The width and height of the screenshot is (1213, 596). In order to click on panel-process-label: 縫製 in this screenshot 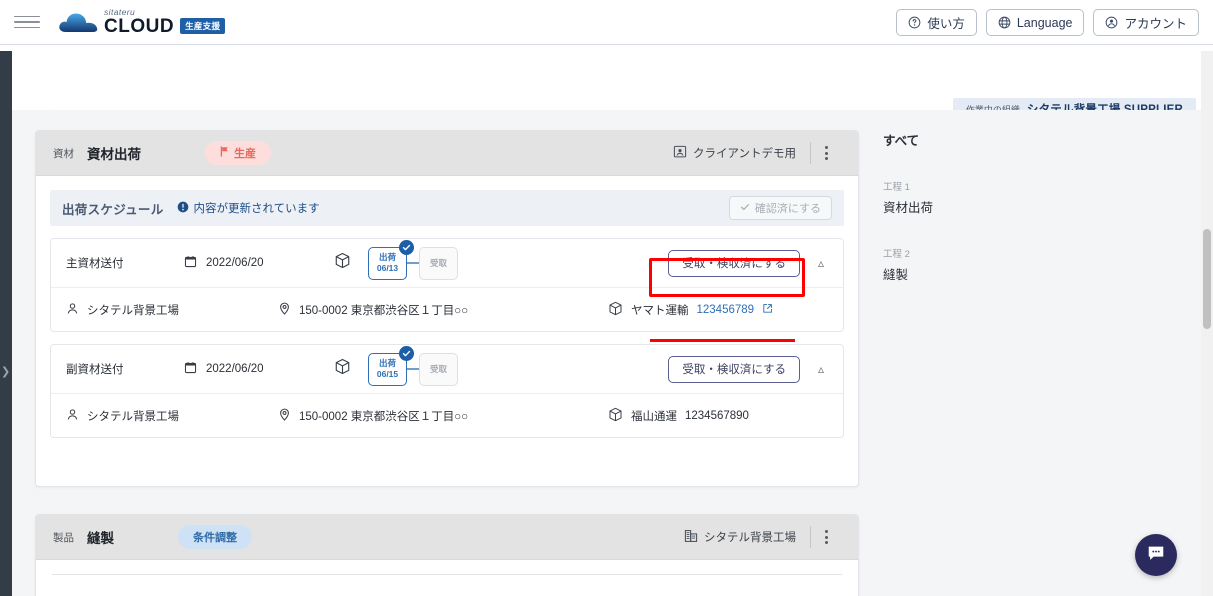, I will do `click(896, 275)`.